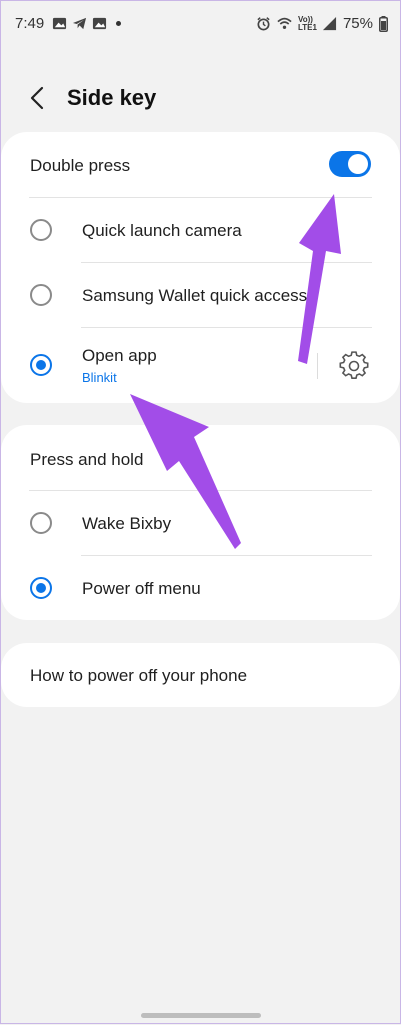 This screenshot has height=1025, width=401. Describe the element at coordinates (141, 589) in the screenshot. I see `option-power-off-menu: Power off menu` at that location.